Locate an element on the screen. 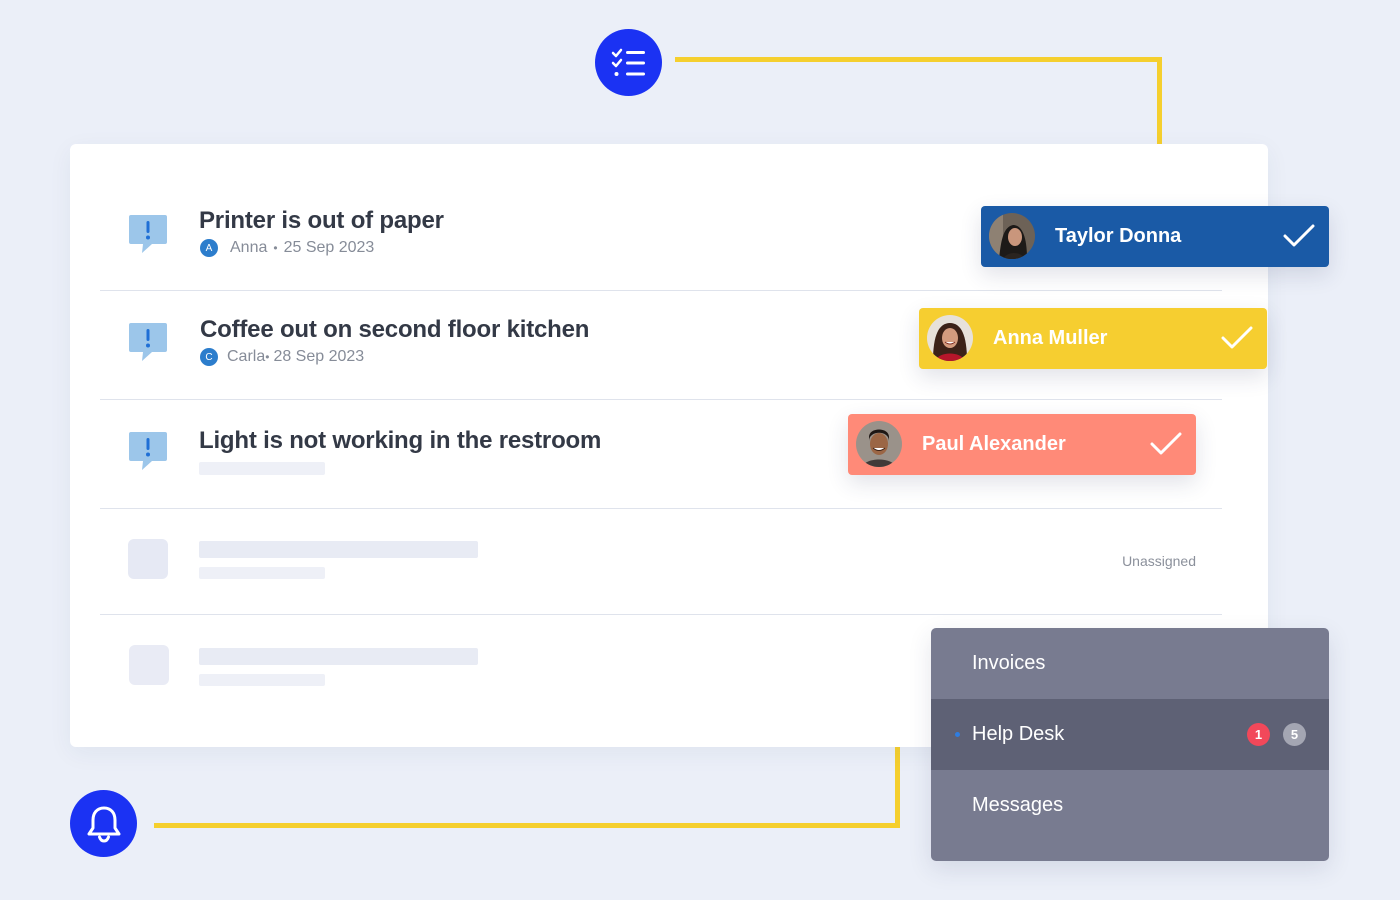 The height and width of the screenshot is (900, 1400). assignee-name: Taylor Donna is located at coordinates (1118, 236).